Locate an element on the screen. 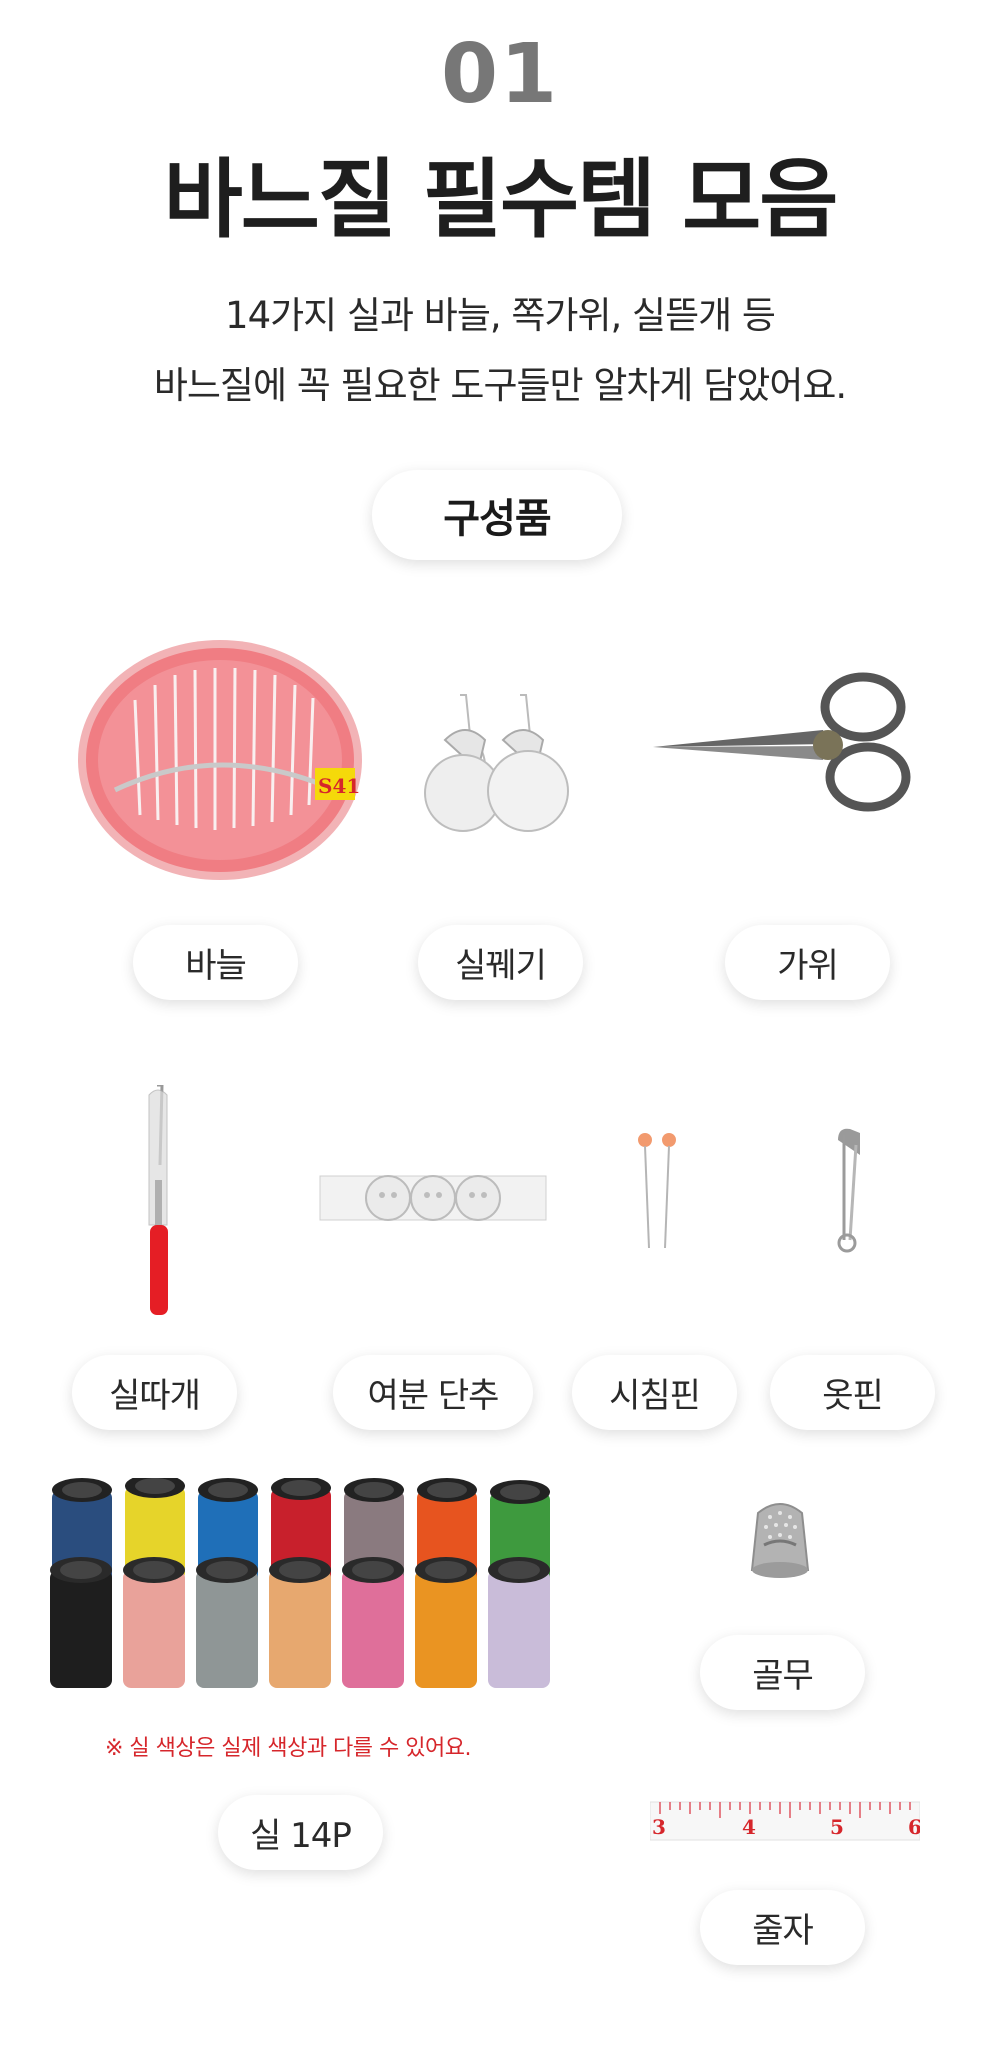 This screenshot has width=1000, height=2062. label-seam-ripper: 실따개 is located at coordinates (154, 1392).